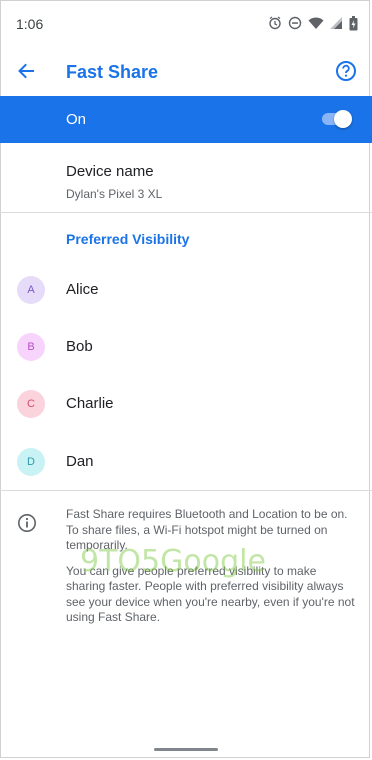 This screenshot has height=760, width=372. What do you see at coordinates (90, 403) in the screenshot?
I see `contact-name: Charlie` at bounding box center [90, 403].